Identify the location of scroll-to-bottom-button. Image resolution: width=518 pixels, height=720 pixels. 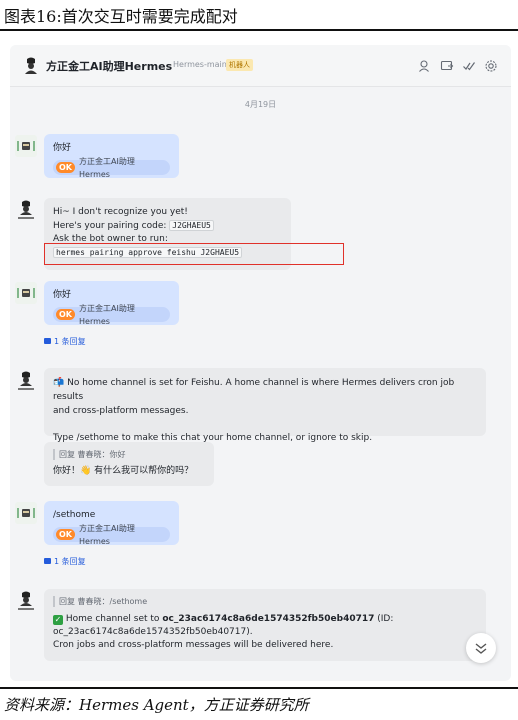
(481, 648).